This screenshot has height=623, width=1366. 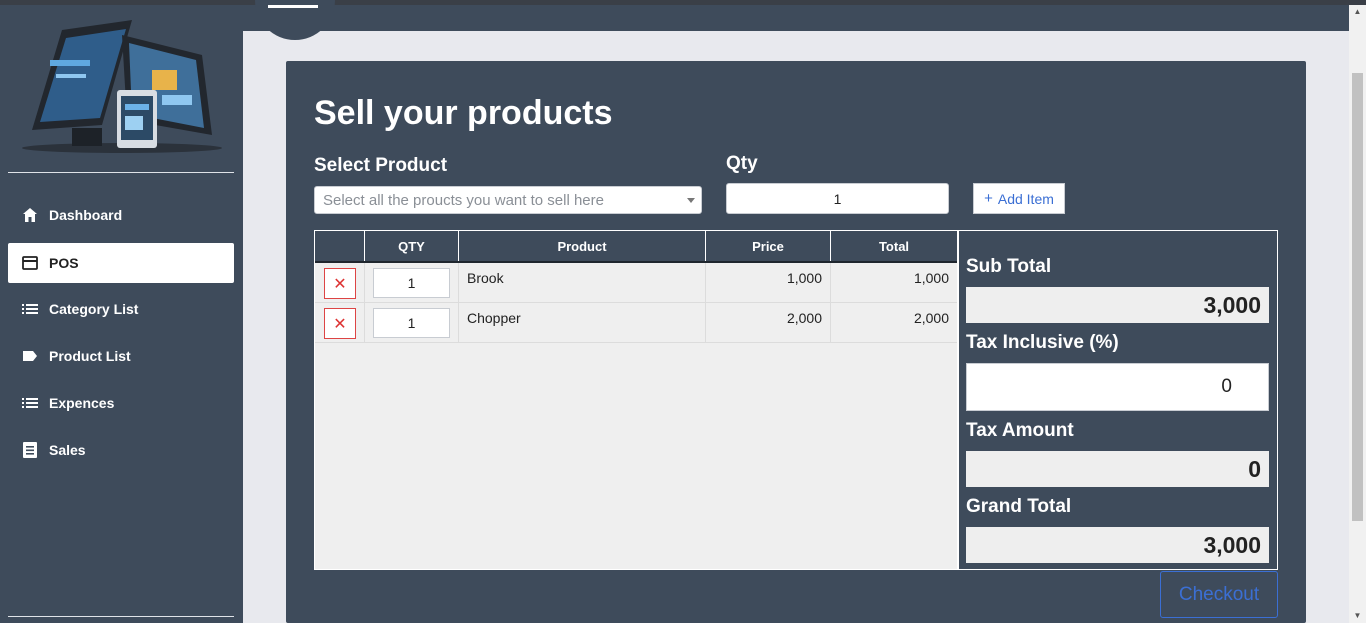 I want to click on sidebar-item-label: Dashboard, so click(x=86, y=215).